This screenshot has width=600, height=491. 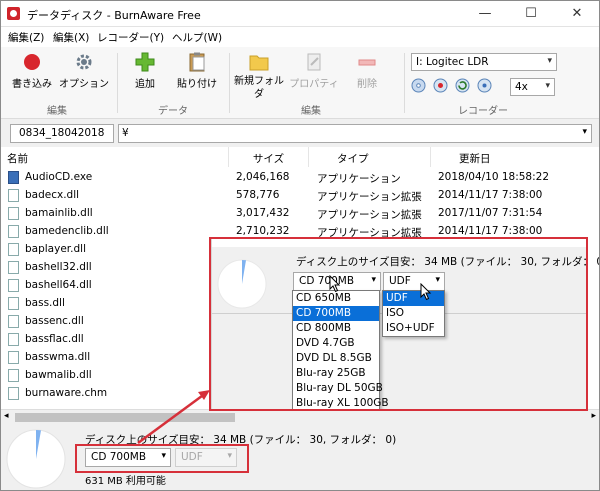 What do you see at coordinates (62, 133) in the screenshot?
I see `disc-name-input: 0834_18042018` at bounding box center [62, 133].